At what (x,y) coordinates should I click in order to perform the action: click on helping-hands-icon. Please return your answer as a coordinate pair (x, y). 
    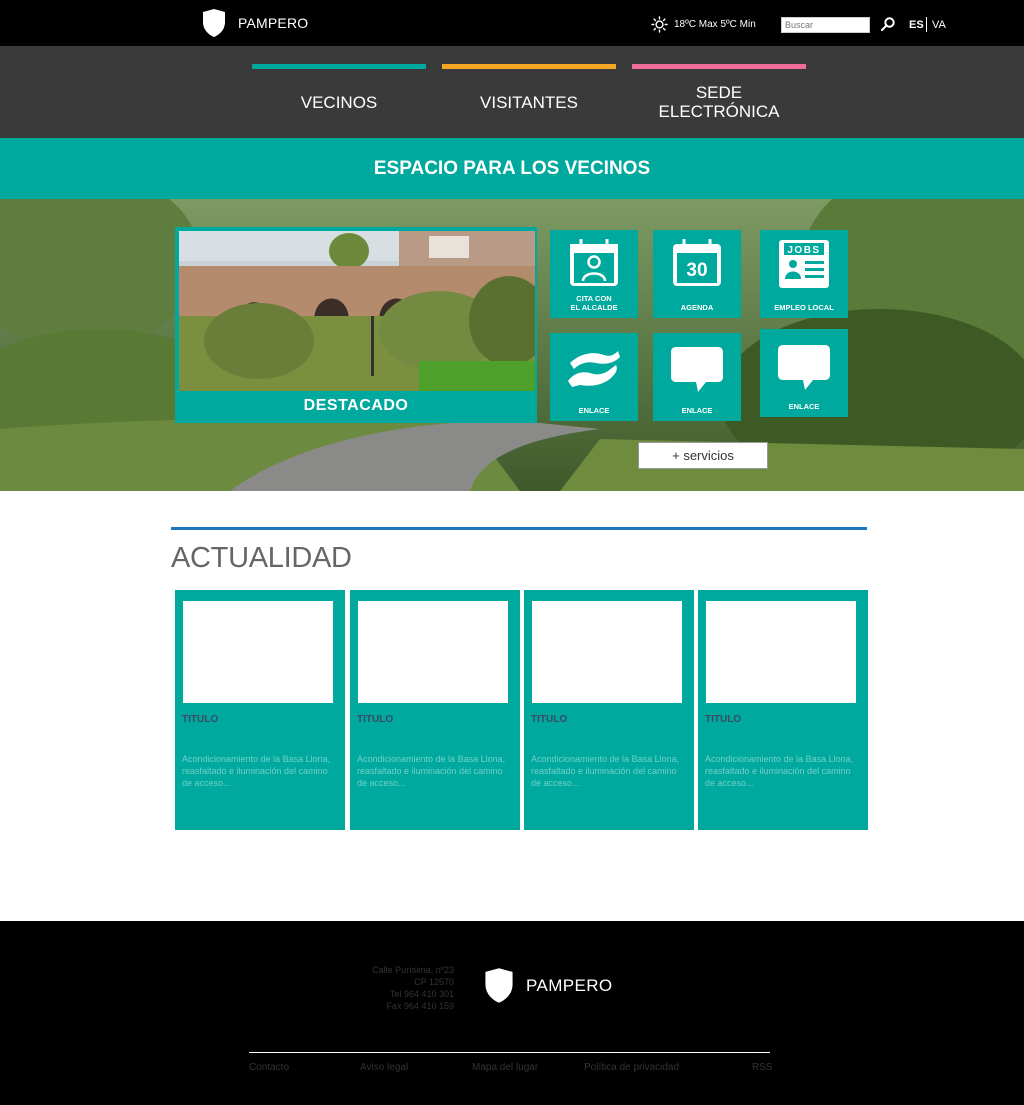
    Looking at the image, I should click on (594, 369).